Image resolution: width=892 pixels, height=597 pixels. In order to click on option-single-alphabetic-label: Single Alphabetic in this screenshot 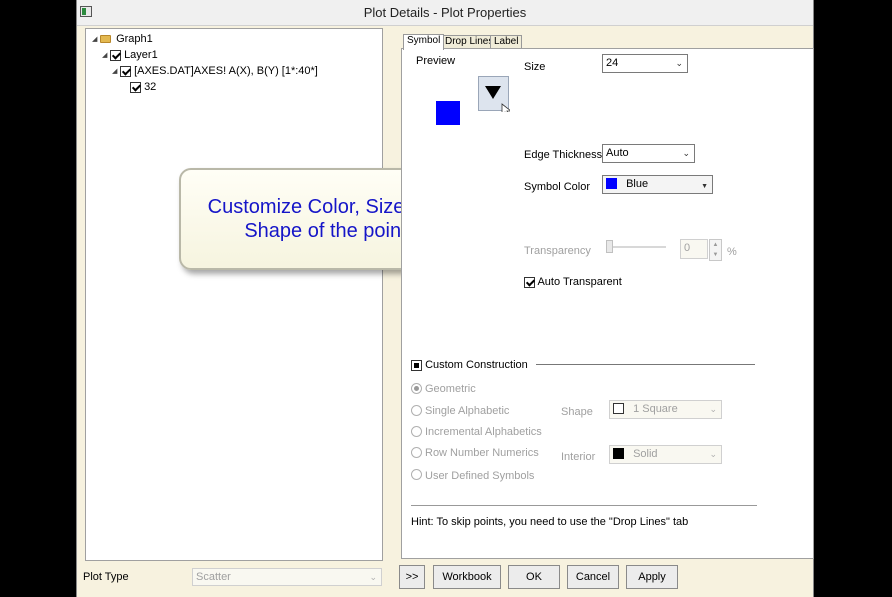, I will do `click(467, 411)`.